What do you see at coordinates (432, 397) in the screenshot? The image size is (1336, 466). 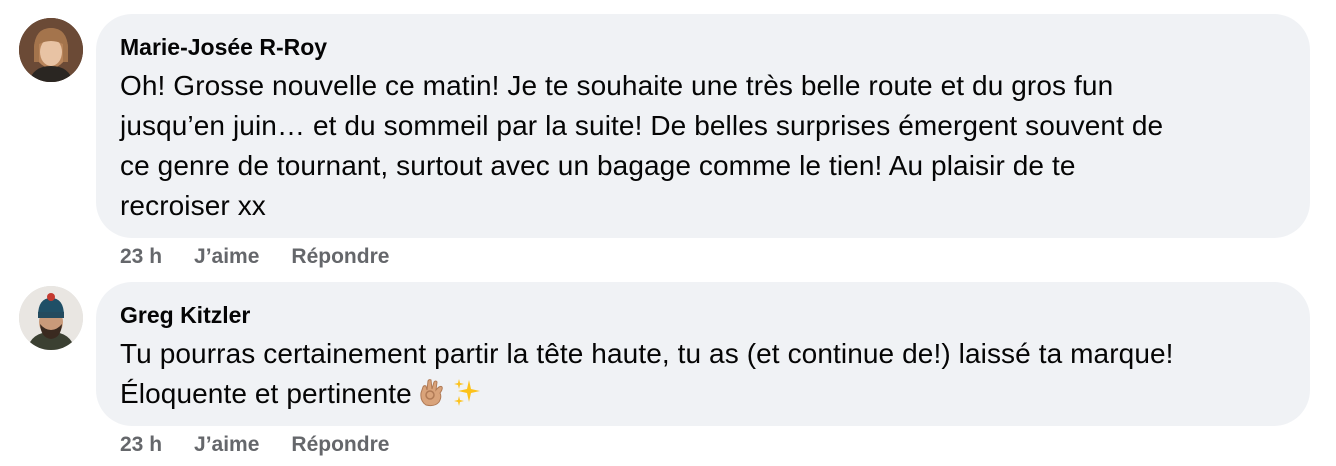 I see `ok-hand-emoji-icon` at bounding box center [432, 397].